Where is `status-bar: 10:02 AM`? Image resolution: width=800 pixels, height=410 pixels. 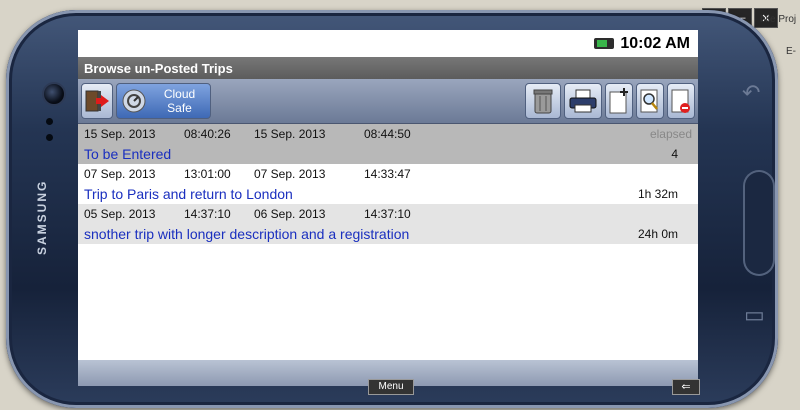 status-bar: 10:02 AM is located at coordinates (388, 43).